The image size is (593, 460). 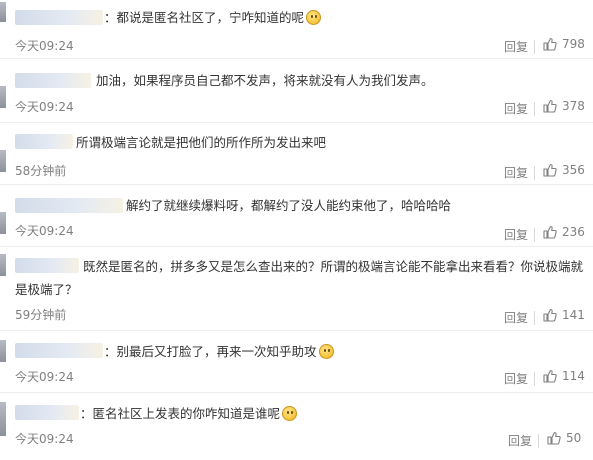 I want to click on comment-text: ：都说是匿名社区了，宁咋知道的呢, so click(x=213, y=17).